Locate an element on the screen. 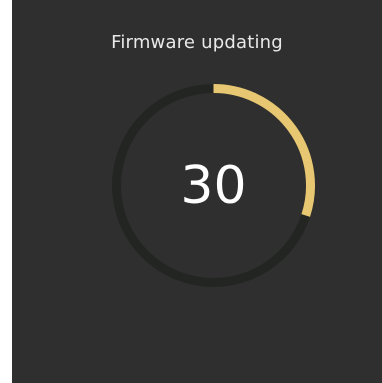  progress-value: 30 is located at coordinates (213, 185).